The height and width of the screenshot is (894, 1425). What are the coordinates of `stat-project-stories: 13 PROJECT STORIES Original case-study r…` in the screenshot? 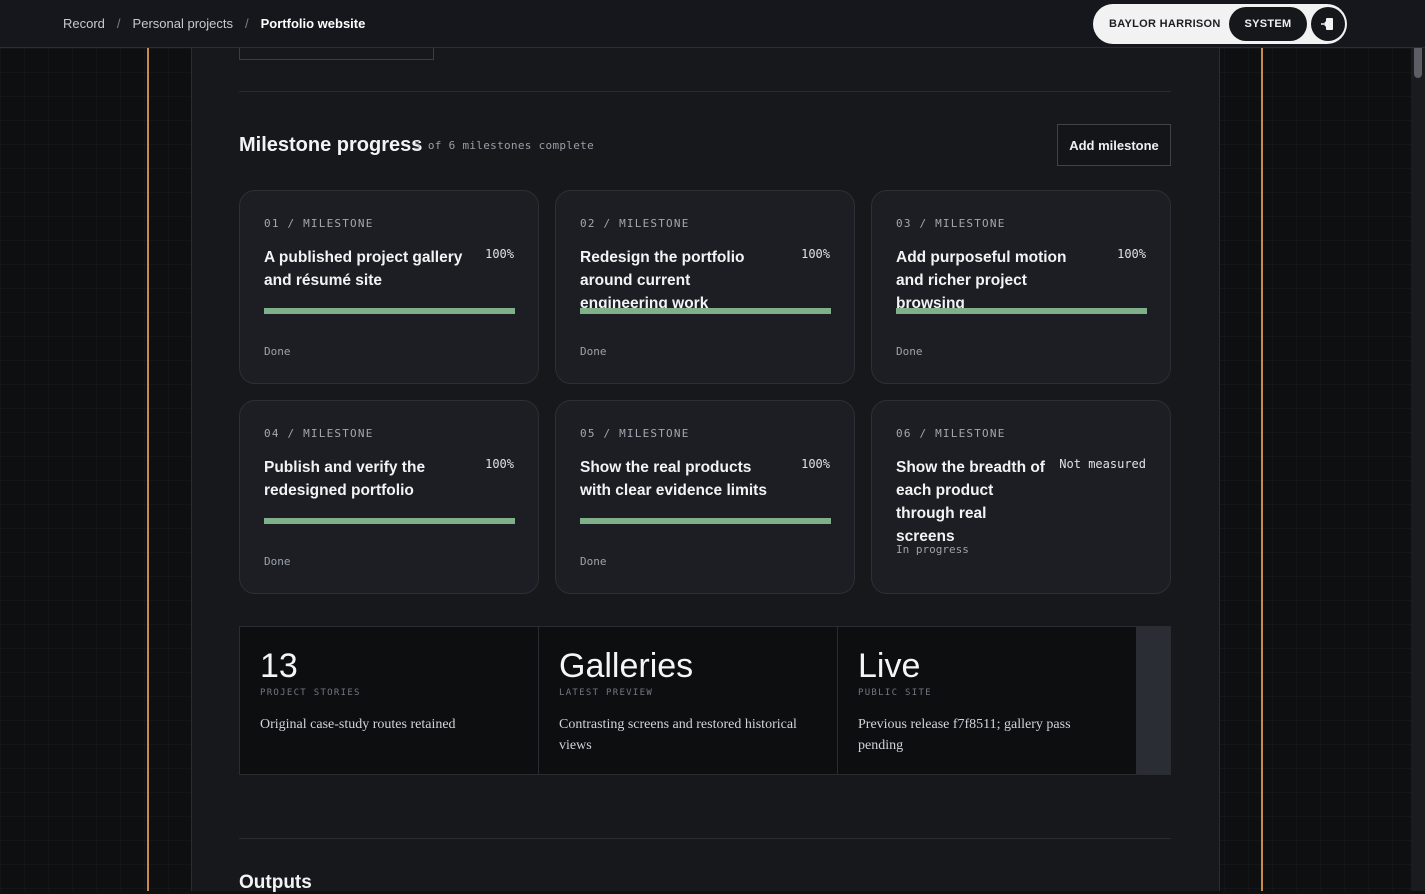 It's located at (389, 700).